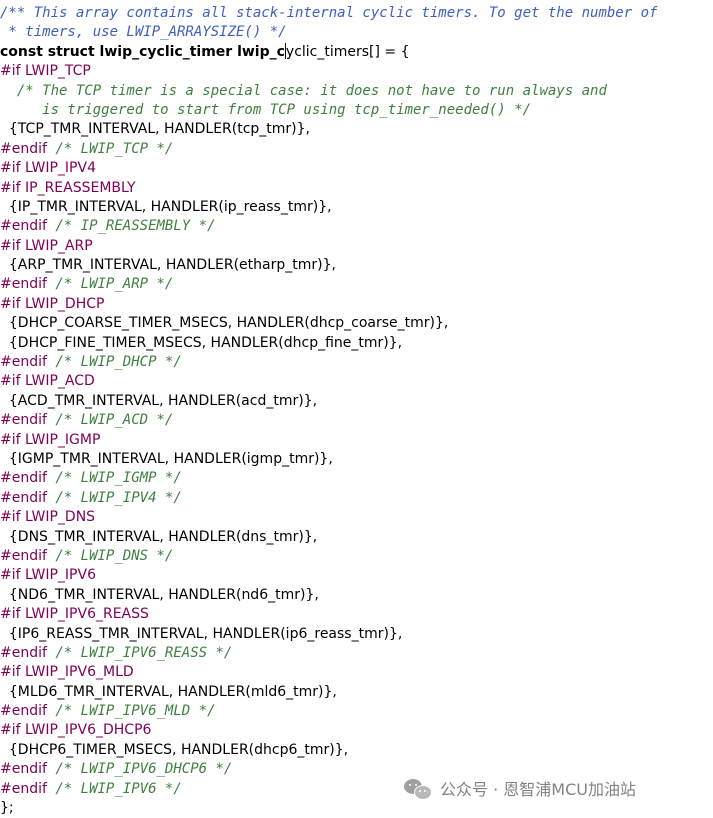 The image size is (713, 818). Describe the element at coordinates (131, 711) in the screenshot. I see `endif-comment: /* LWIP_IPV6_MLD */` at that location.